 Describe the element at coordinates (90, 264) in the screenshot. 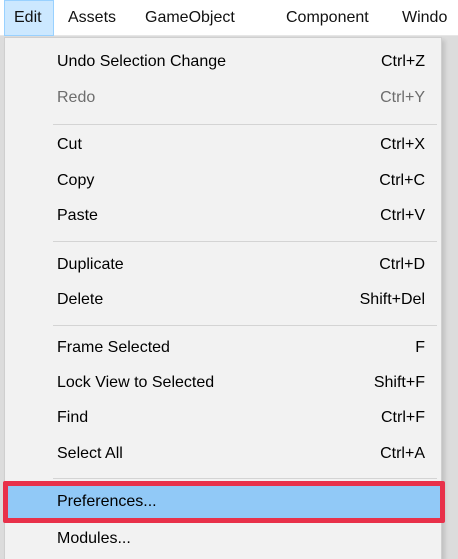

I see `menu-item-label: Duplicate` at that location.